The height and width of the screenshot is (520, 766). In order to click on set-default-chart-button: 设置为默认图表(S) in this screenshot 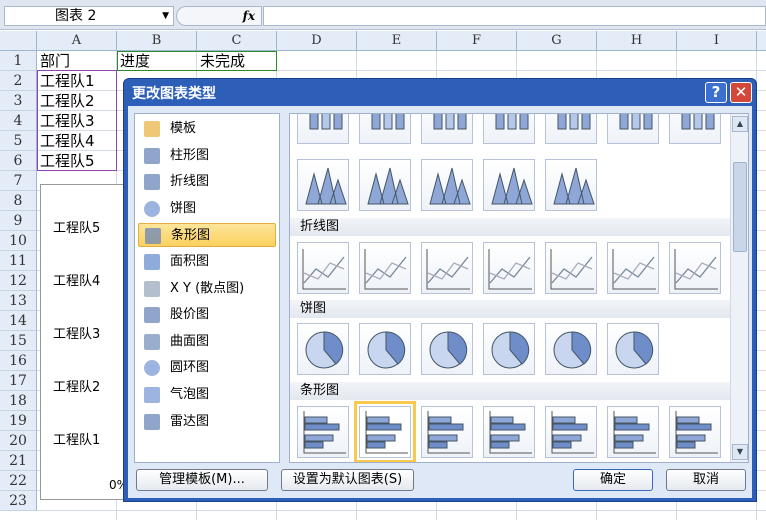, I will do `click(347, 480)`.